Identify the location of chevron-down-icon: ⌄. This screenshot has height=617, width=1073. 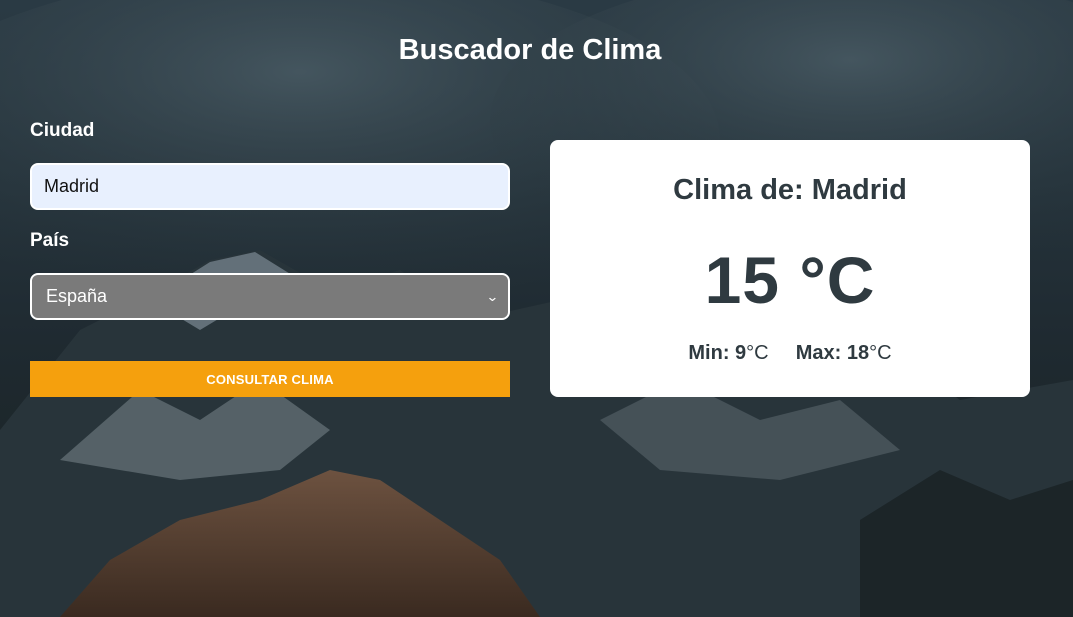
(493, 296).